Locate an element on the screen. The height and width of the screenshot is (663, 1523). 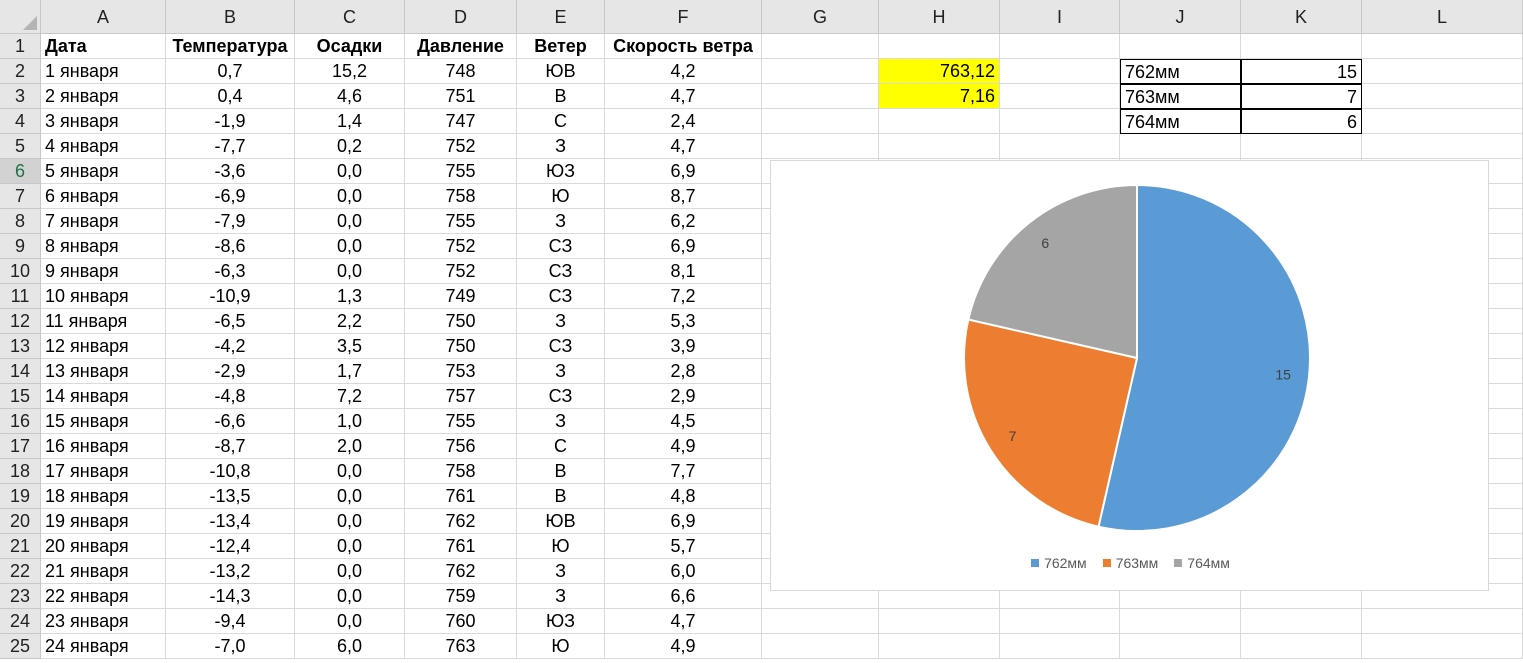
data-cell: 752 is located at coordinates (461, 146).